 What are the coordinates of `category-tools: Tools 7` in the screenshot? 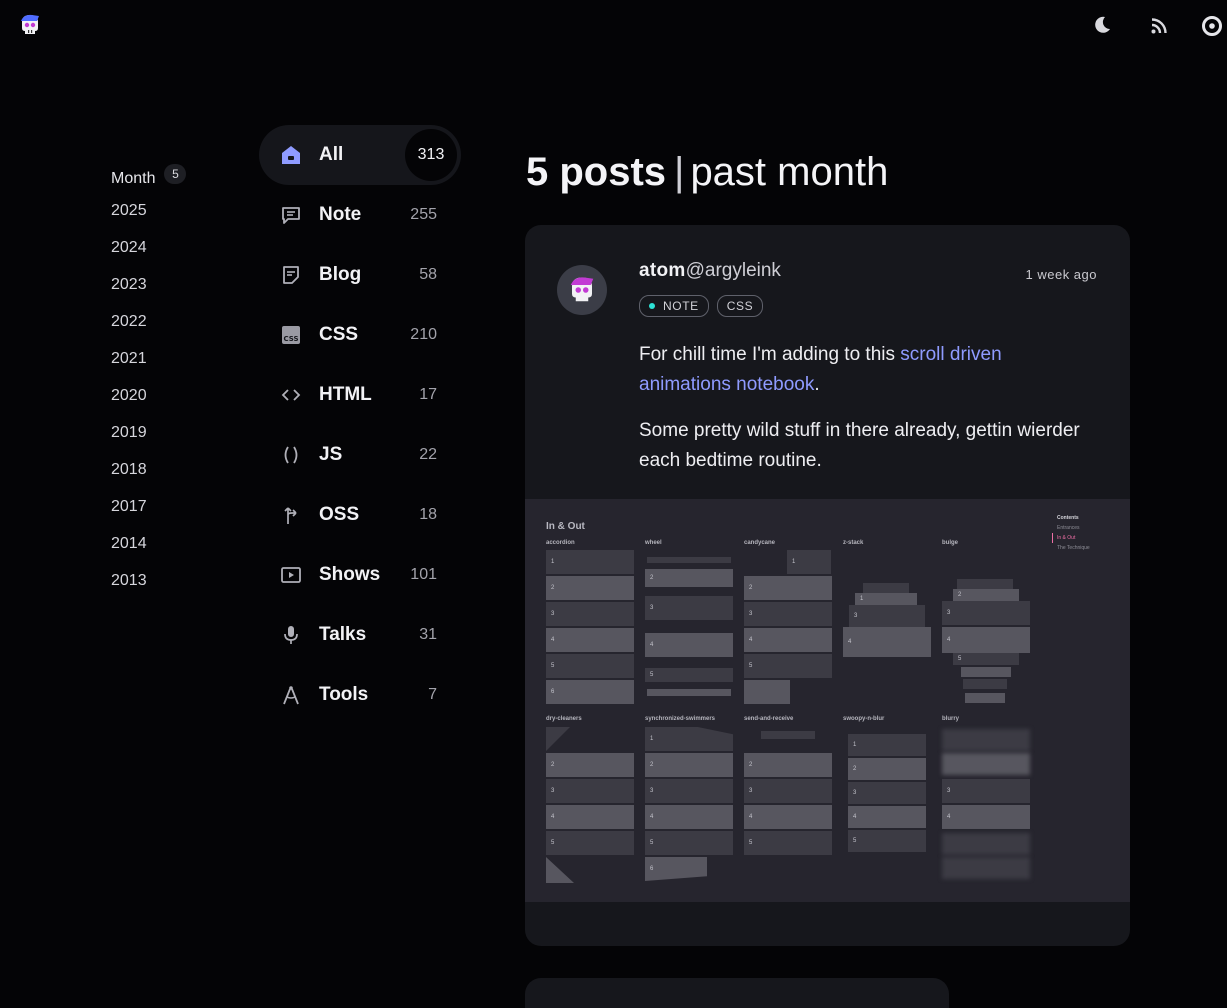 It's located at (360, 695).